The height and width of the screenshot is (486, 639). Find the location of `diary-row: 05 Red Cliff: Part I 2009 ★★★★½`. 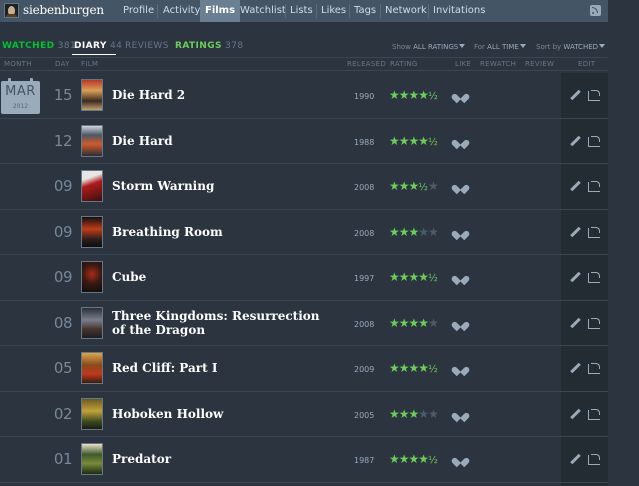

diary-row: 05 Red Cliff: Part I 2009 ★★★★½ is located at coordinates (304, 369).